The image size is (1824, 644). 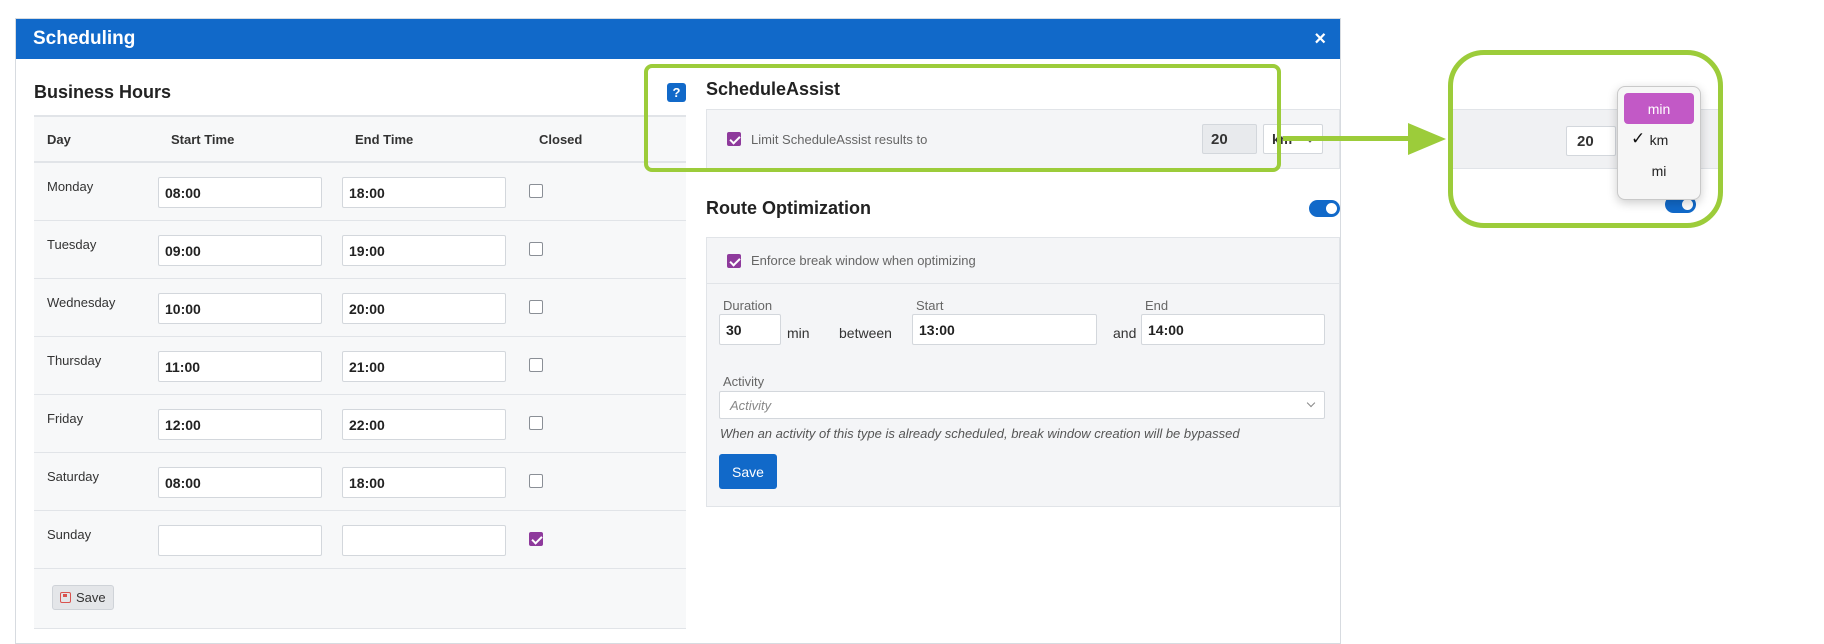 What do you see at coordinates (788, 207) in the screenshot?
I see `route-optimization-title: Route Optimization` at bounding box center [788, 207].